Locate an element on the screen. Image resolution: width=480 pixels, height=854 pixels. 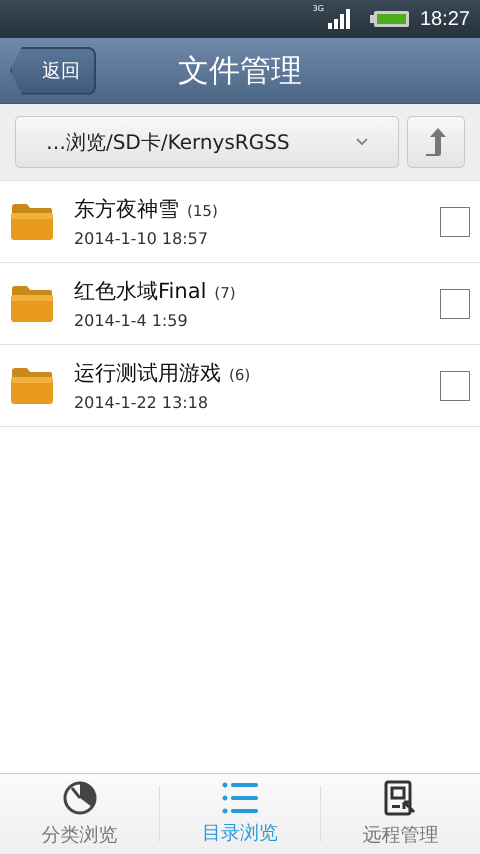
list-icon is located at coordinates (240, 798).